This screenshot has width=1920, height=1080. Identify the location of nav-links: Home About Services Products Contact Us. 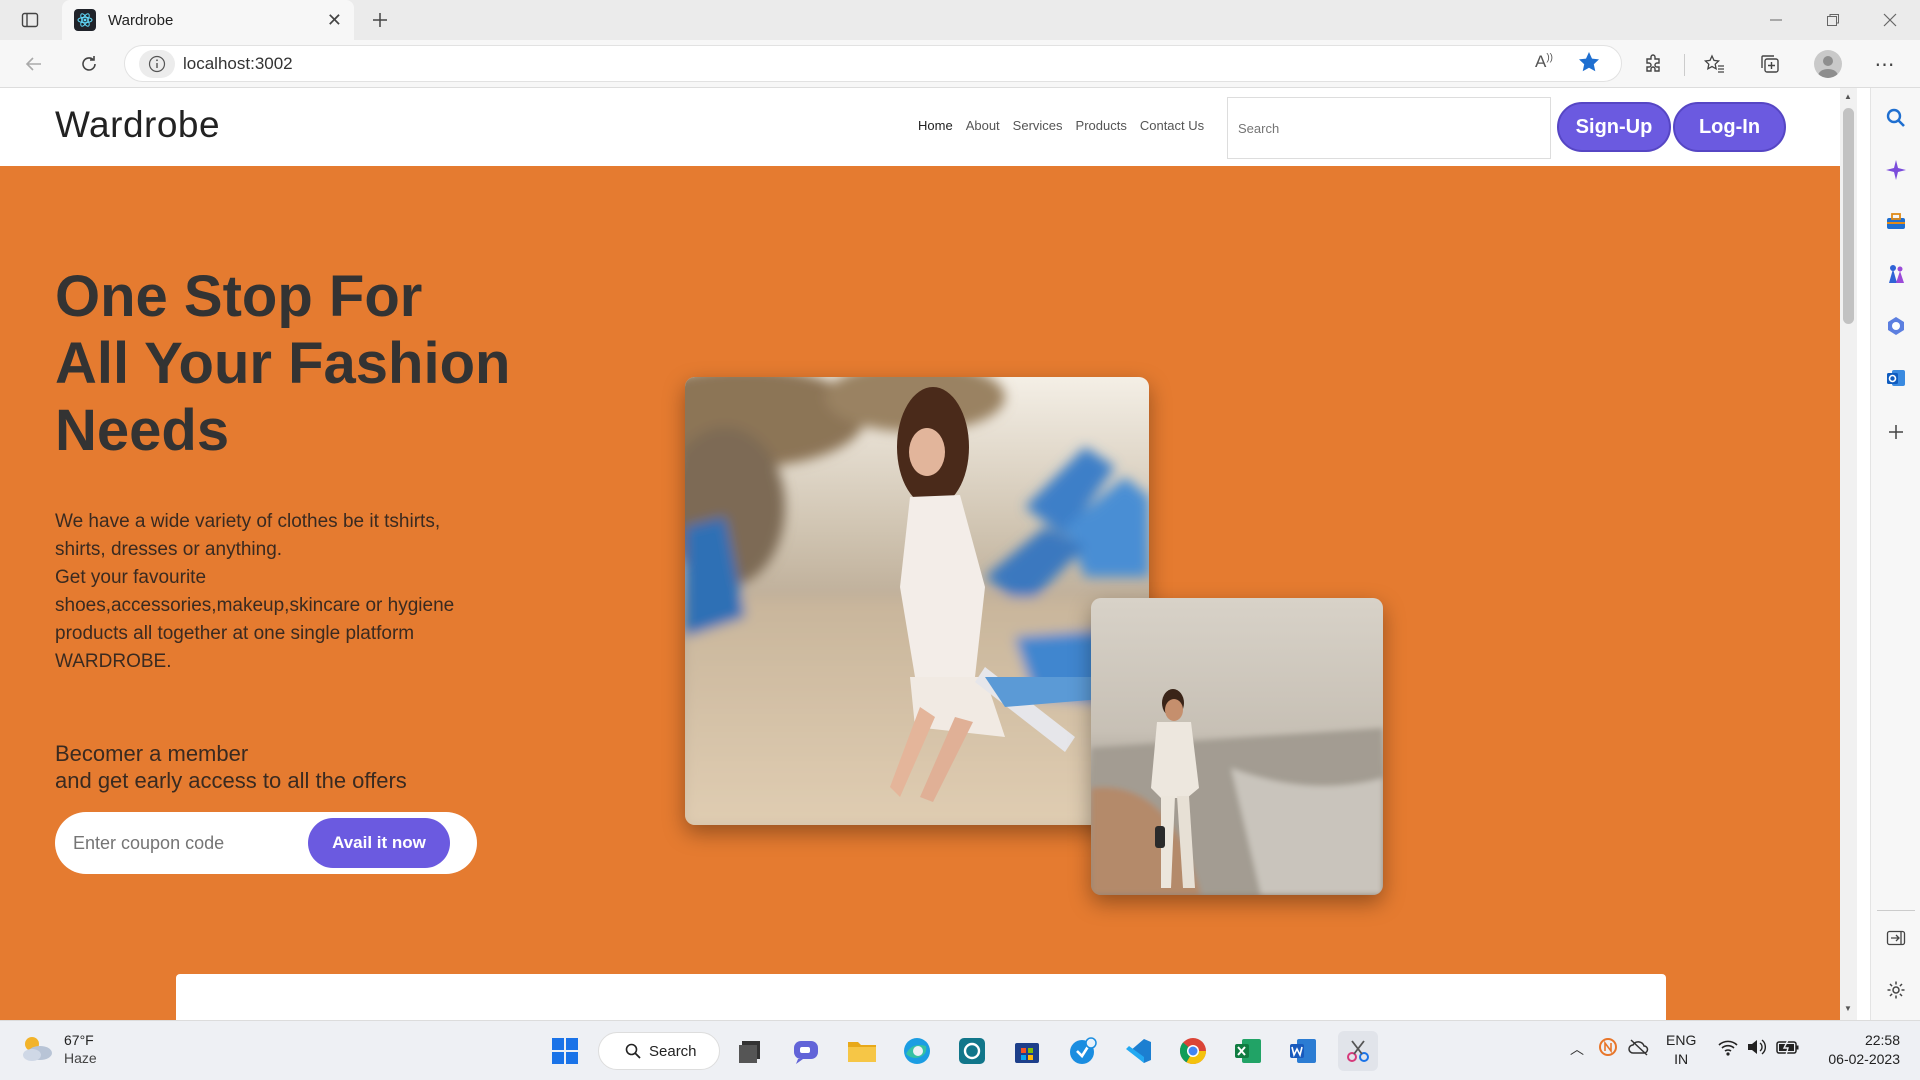
(1061, 125).